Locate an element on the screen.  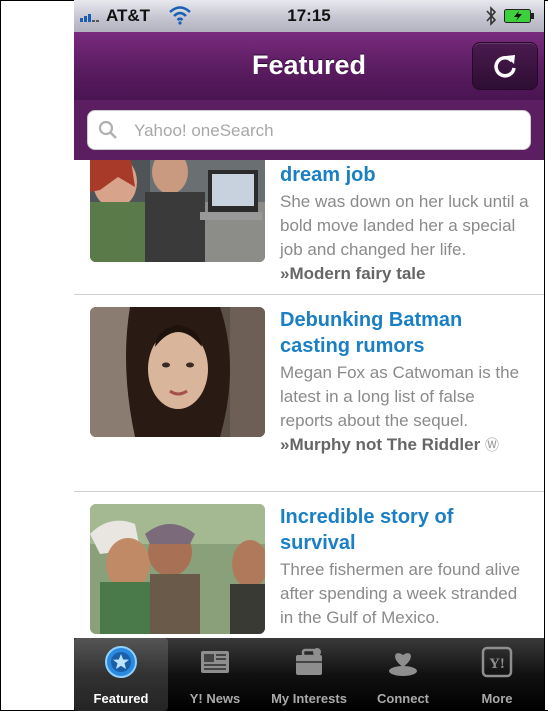
navigation-bar: Featured is located at coordinates (309, 66).